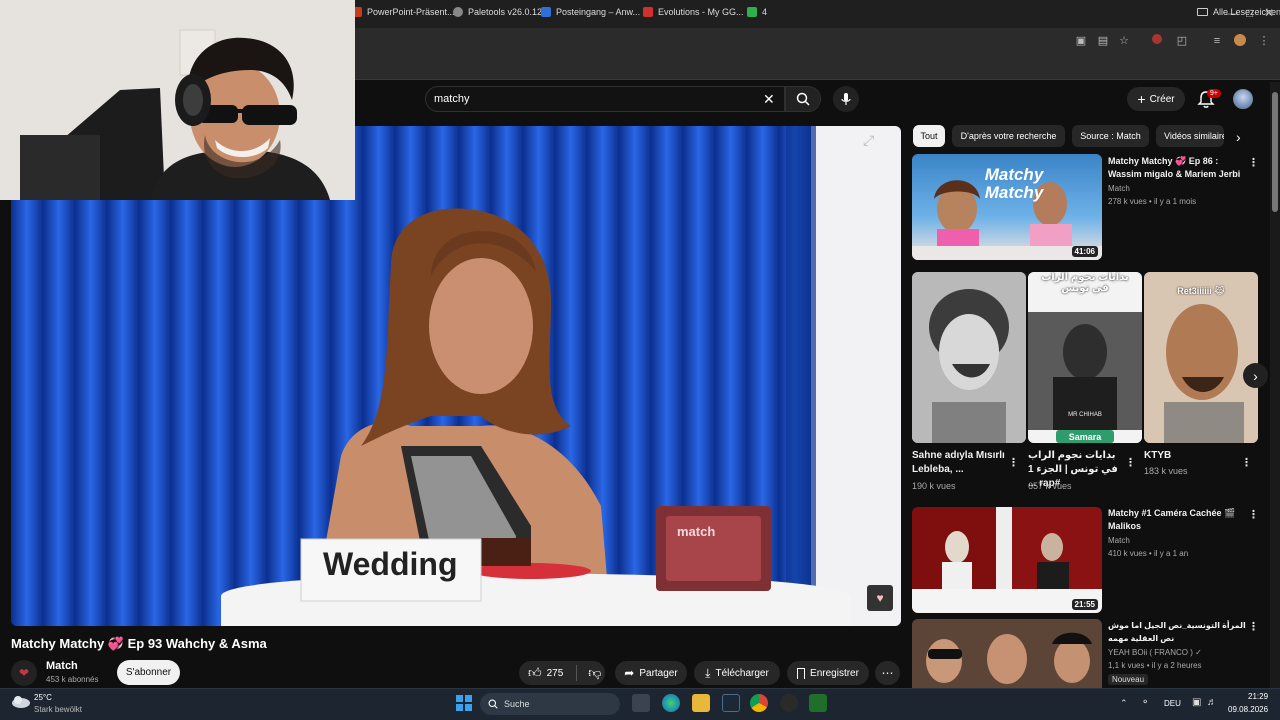 The image size is (1280, 720). What do you see at coordinates (701, 703) in the screenshot?
I see `file-explorer-icon` at bounding box center [701, 703].